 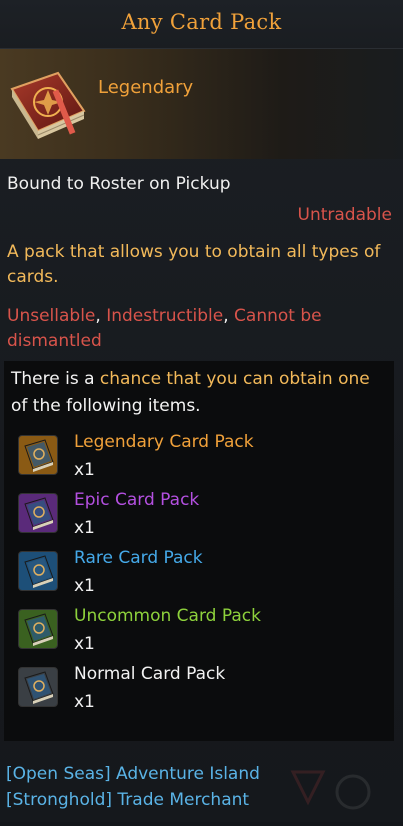 I want to click on source-link-trade-merchant: [Stronghold] Trade Merchant, so click(x=127, y=800).